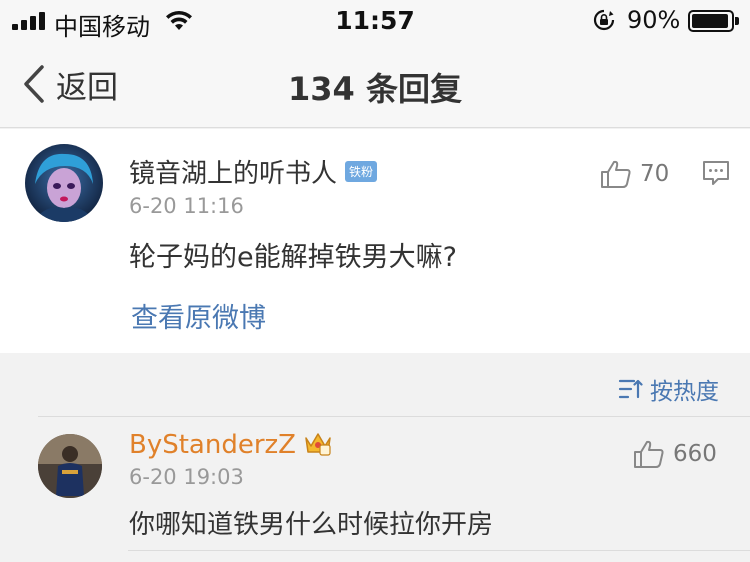 This screenshot has width=750, height=562. I want to click on like-count: 660, so click(695, 454).